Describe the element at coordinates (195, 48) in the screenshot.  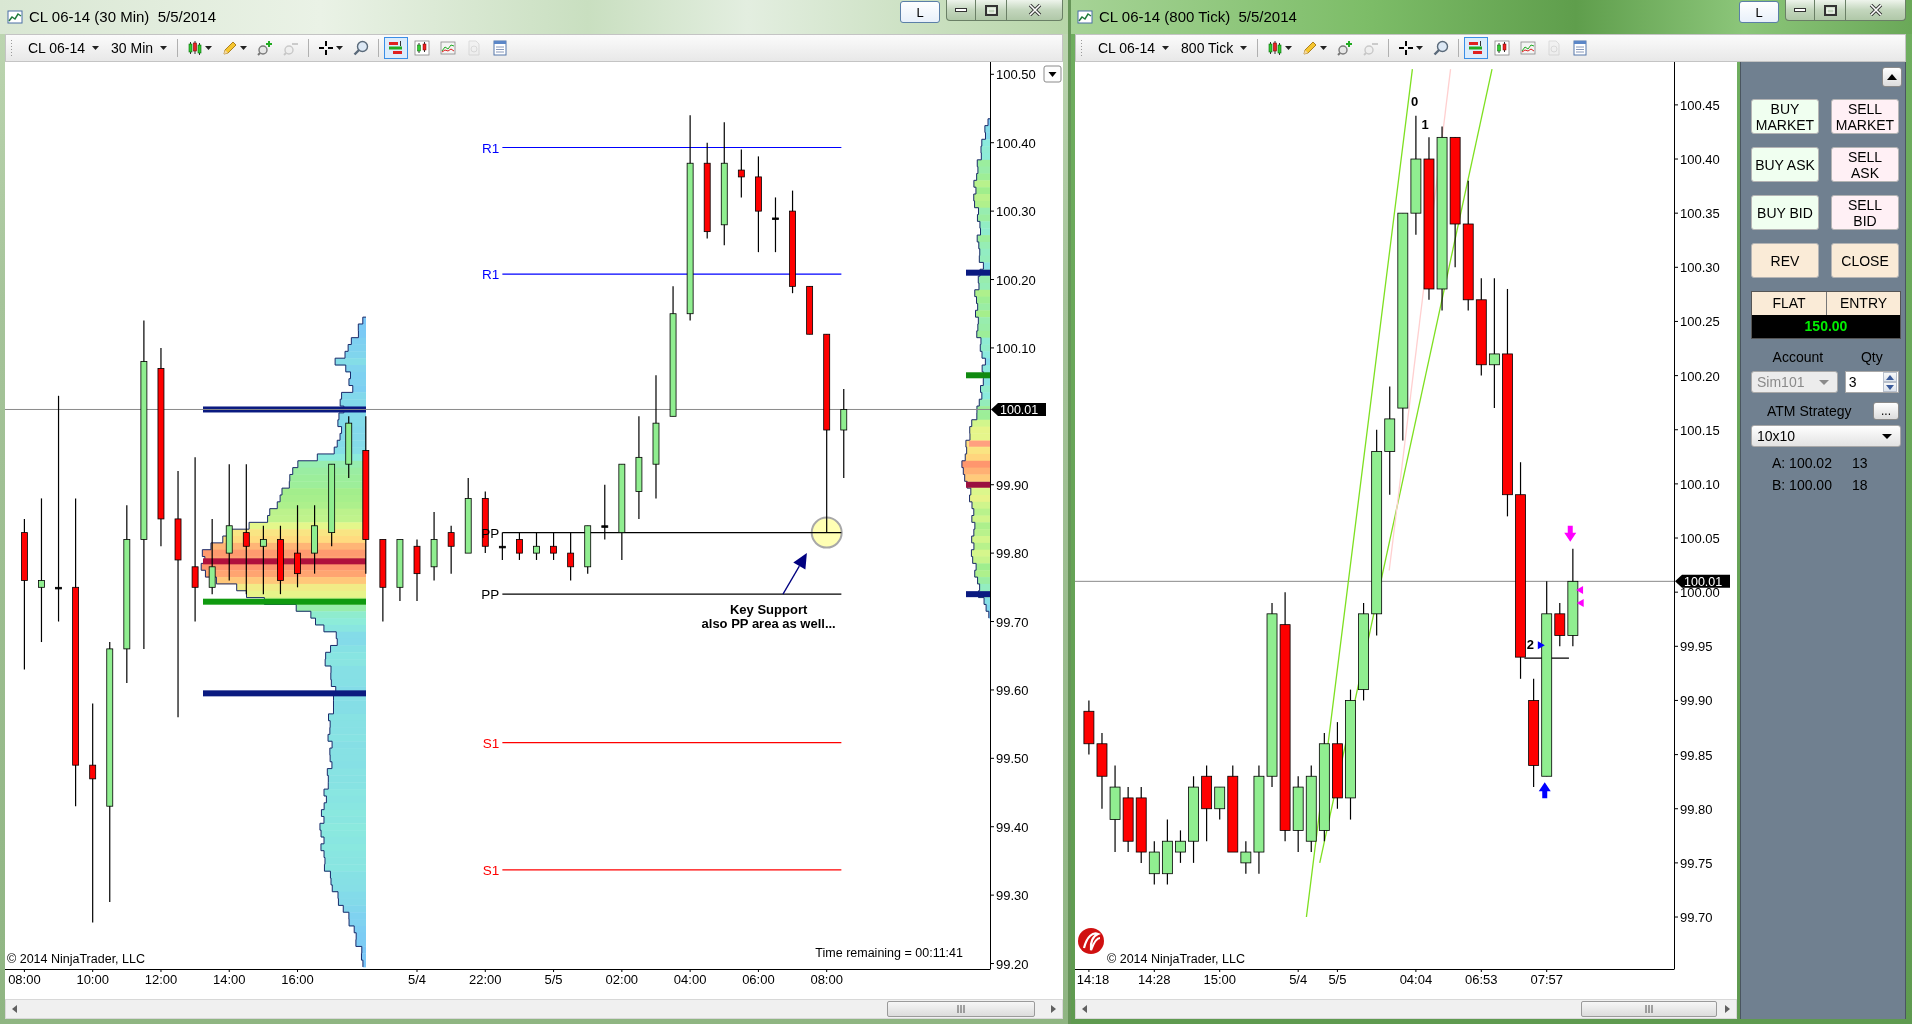
I see `candlestick-icon` at that location.